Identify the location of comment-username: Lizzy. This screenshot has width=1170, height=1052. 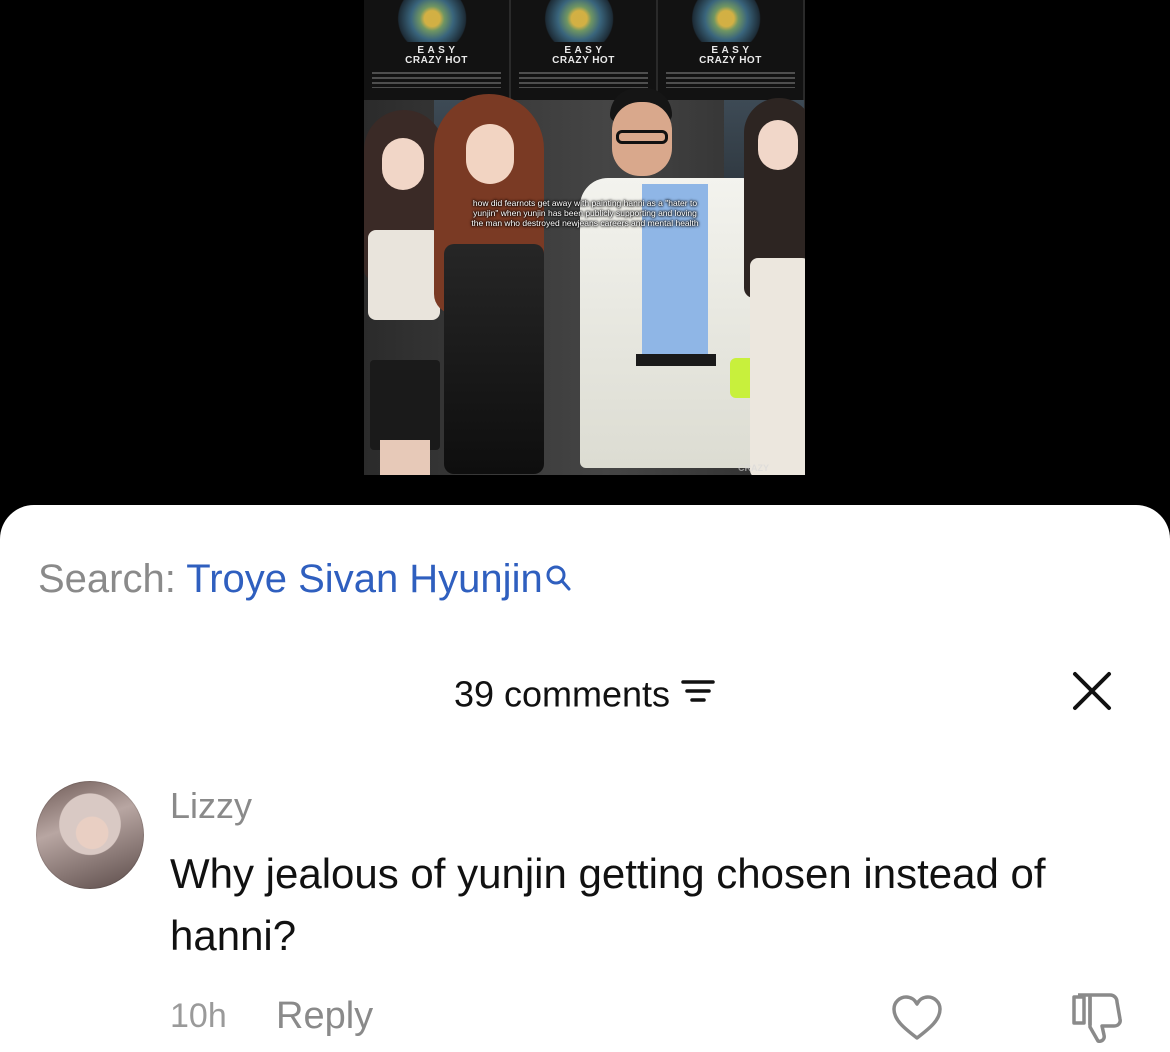
(211, 806).